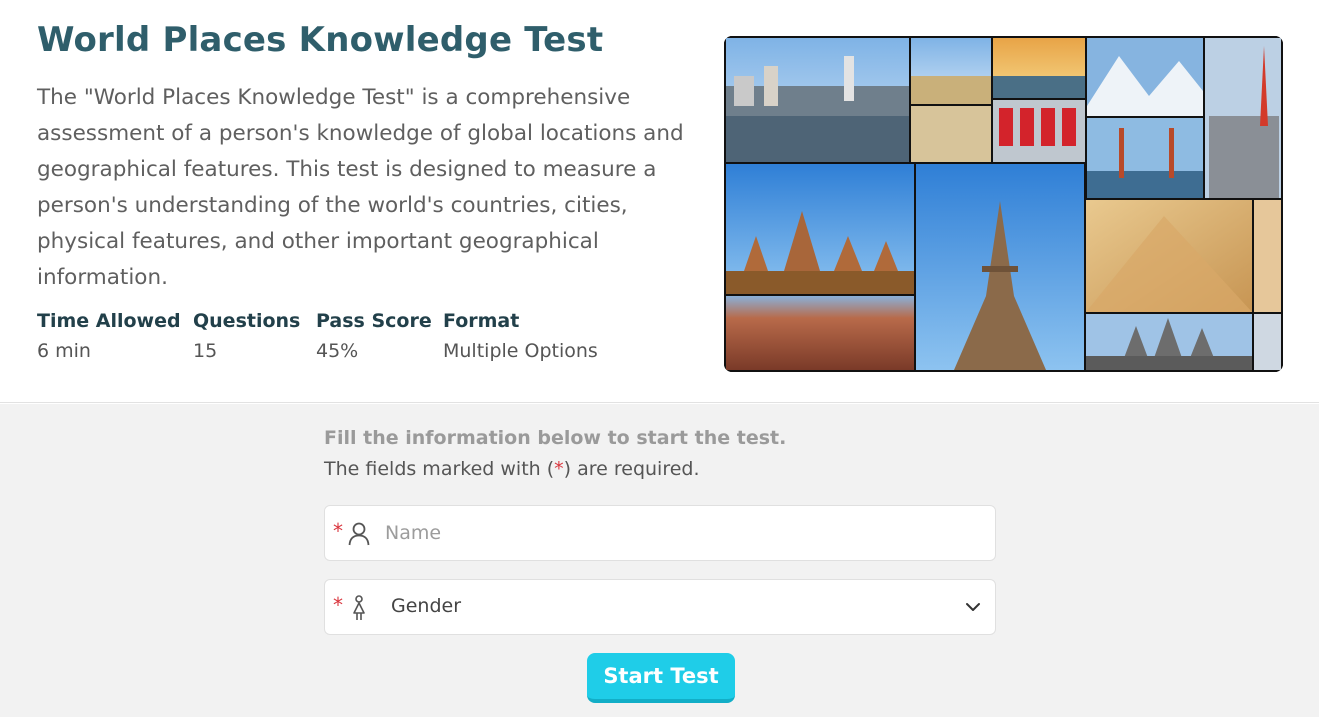  I want to click on required-note-before: The fields marked with (, so click(439, 469).